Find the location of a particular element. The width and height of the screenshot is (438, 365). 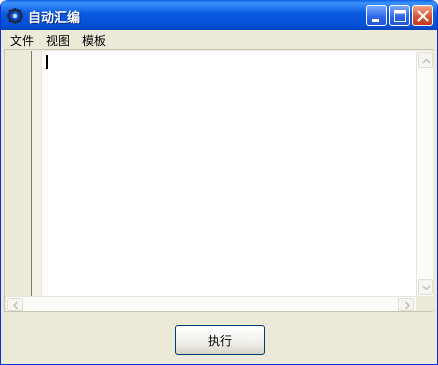

menu-view: 视图 is located at coordinates (58, 40).